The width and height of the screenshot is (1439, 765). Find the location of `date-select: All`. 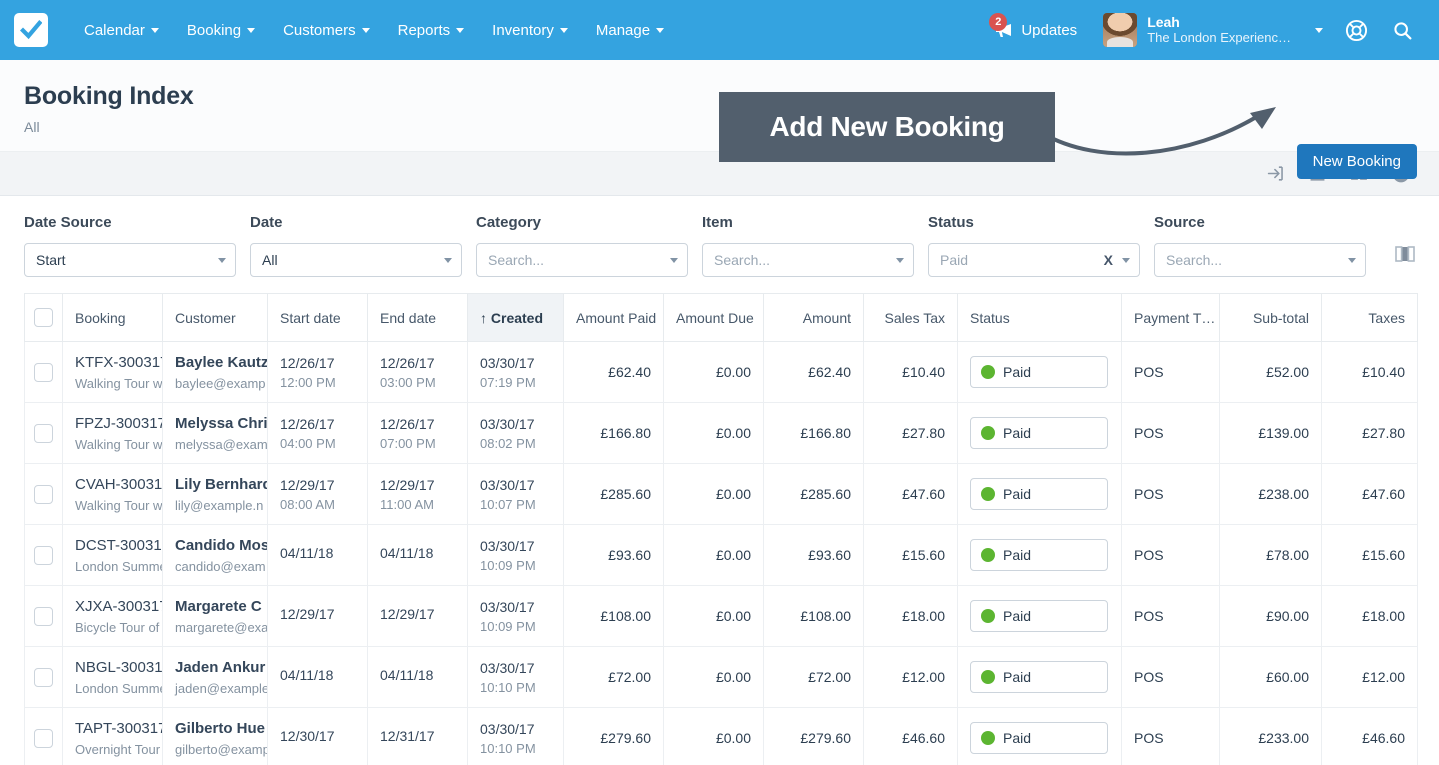

date-select: All is located at coordinates (356, 260).